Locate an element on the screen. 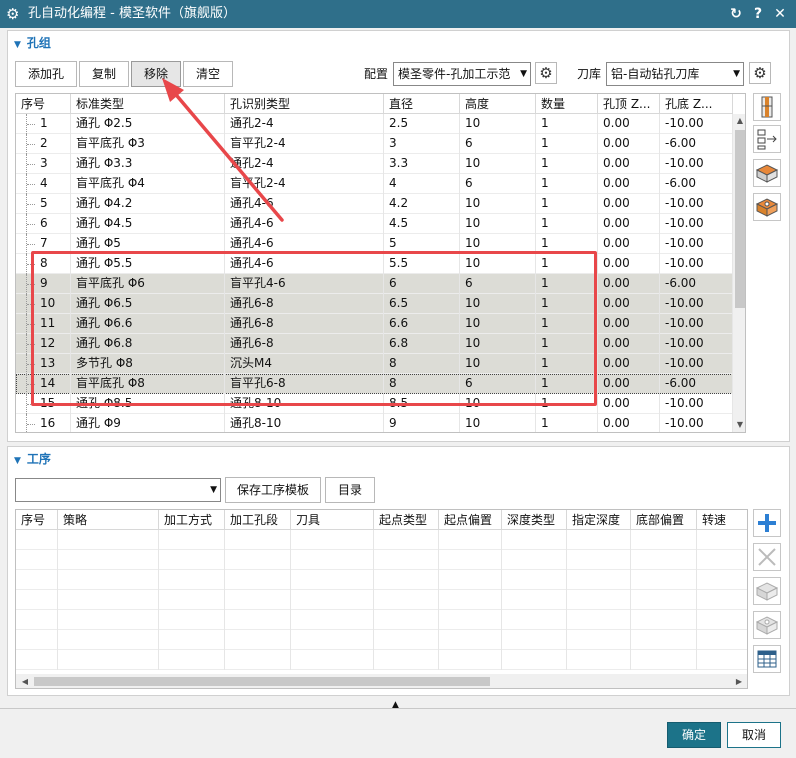 The image size is (796, 758). config-settings-icon: ⚙ is located at coordinates (546, 73).